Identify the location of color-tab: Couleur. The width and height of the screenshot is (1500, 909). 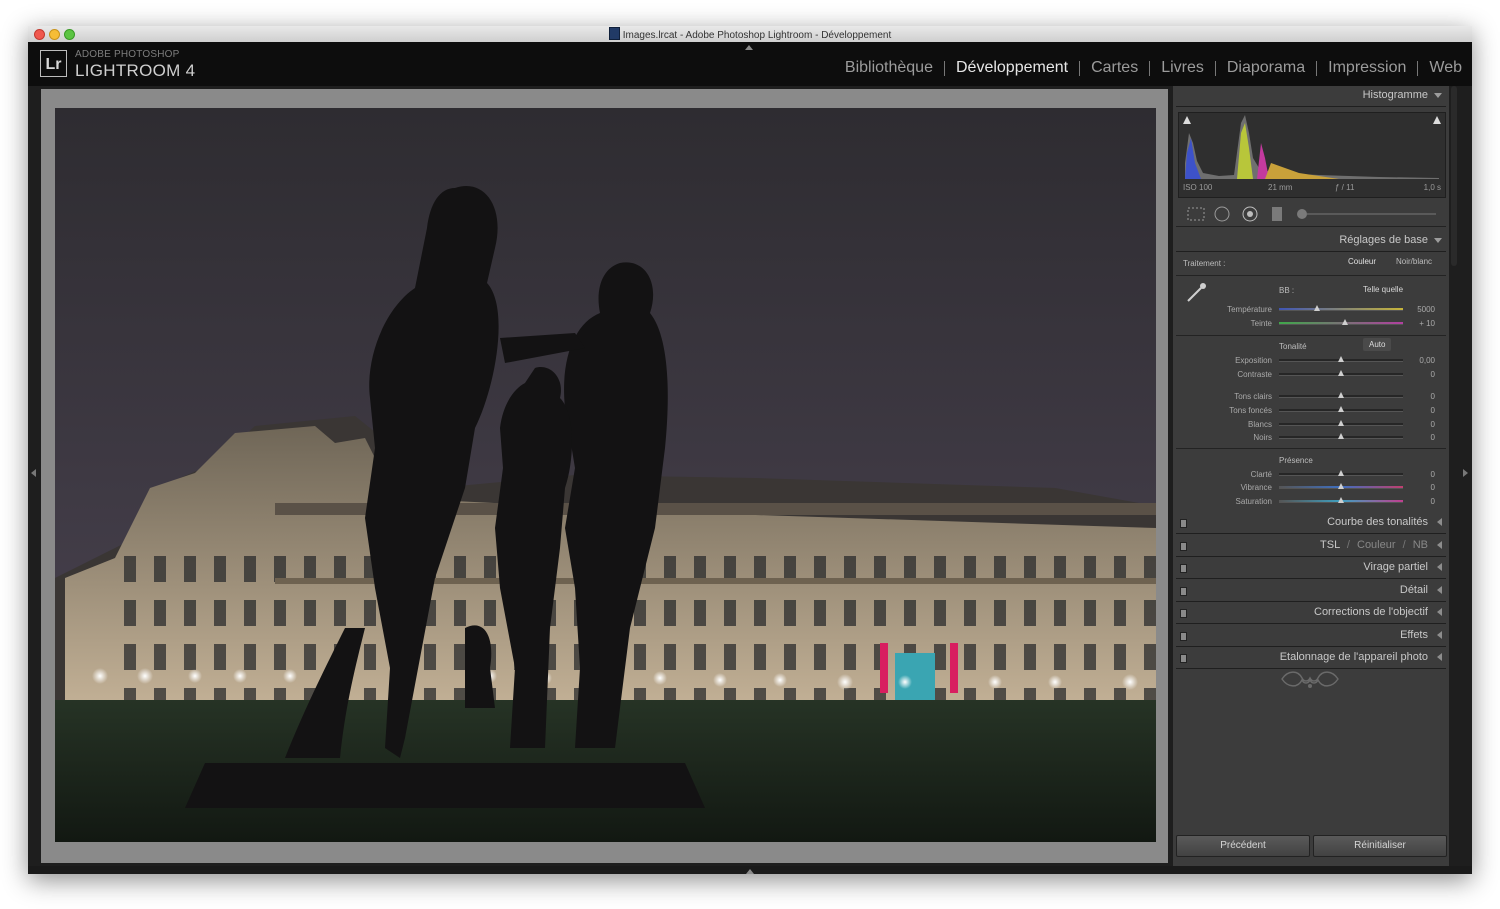
(1376, 545).